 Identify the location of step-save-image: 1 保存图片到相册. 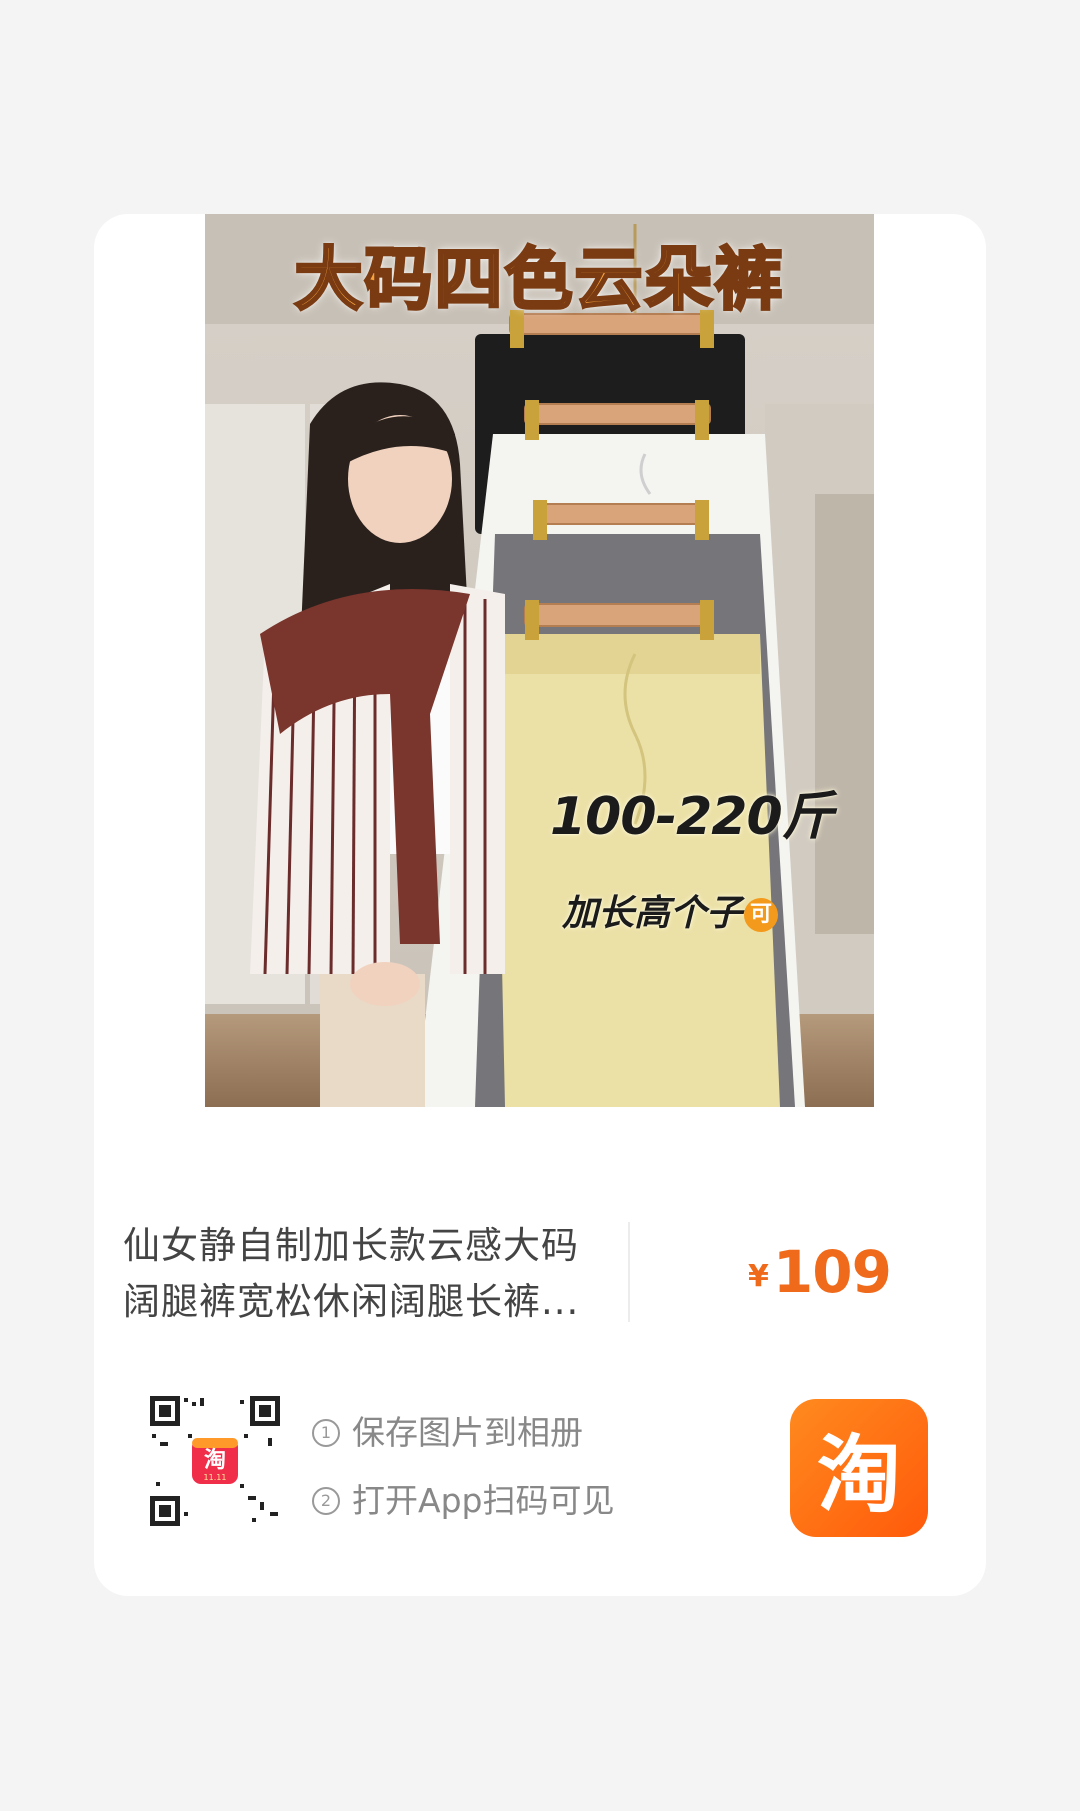
(463, 1439).